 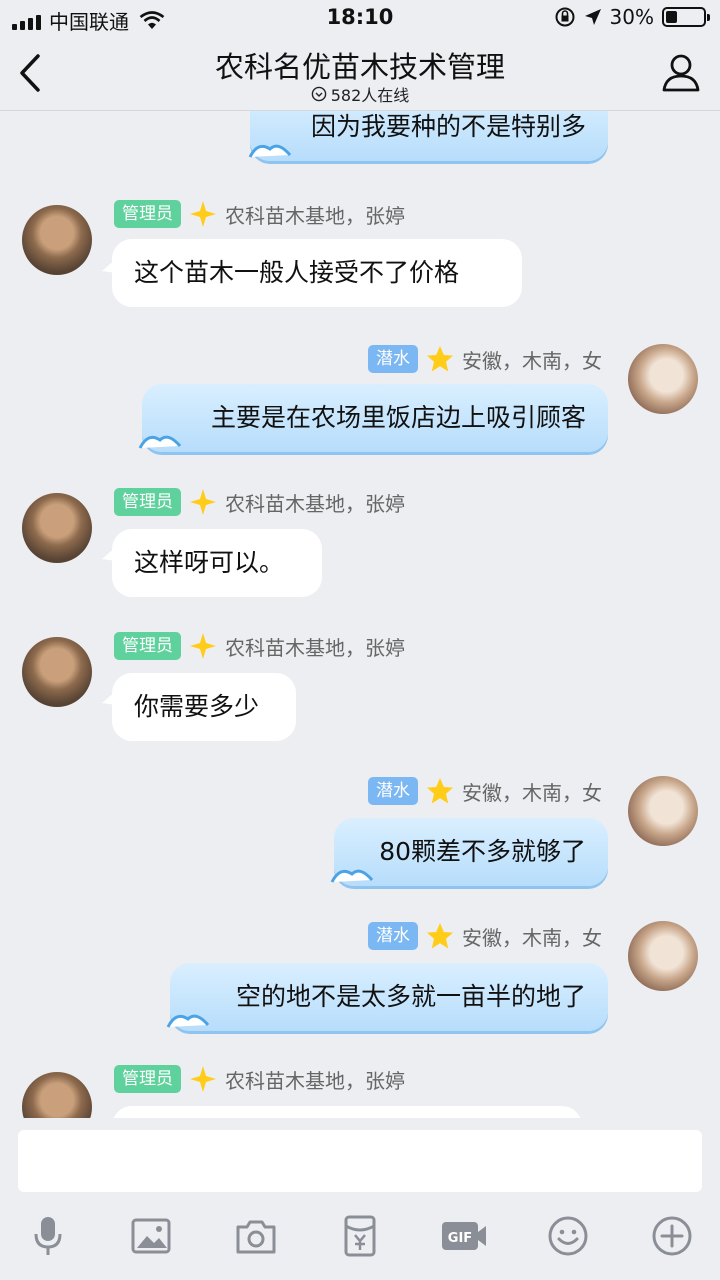 I want to click on message-bubble: 主要是在农场里饭店边上吸引顾客, so click(x=375, y=418).